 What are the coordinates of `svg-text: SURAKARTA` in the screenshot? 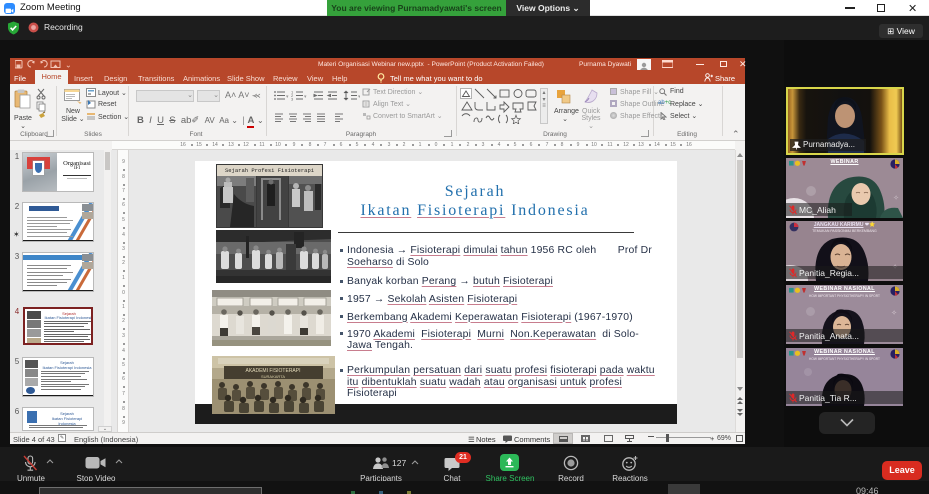 It's located at (273, 376).